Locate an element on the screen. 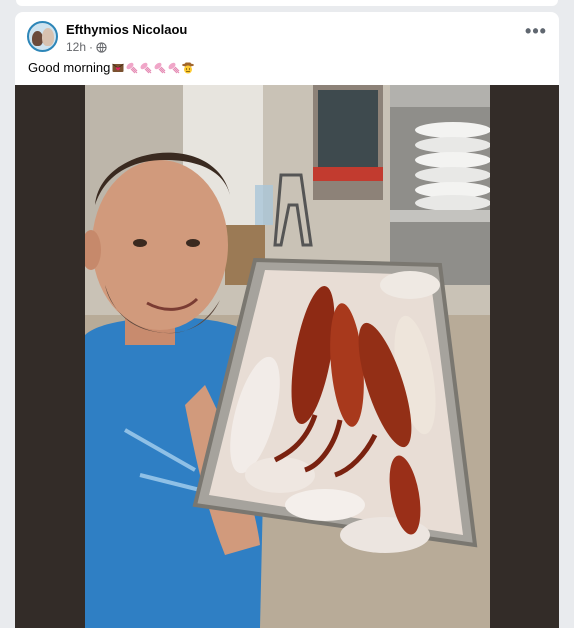 Image resolution: width=574 pixels, height=628 pixels. avatar-person-right is located at coordinates (48, 37).